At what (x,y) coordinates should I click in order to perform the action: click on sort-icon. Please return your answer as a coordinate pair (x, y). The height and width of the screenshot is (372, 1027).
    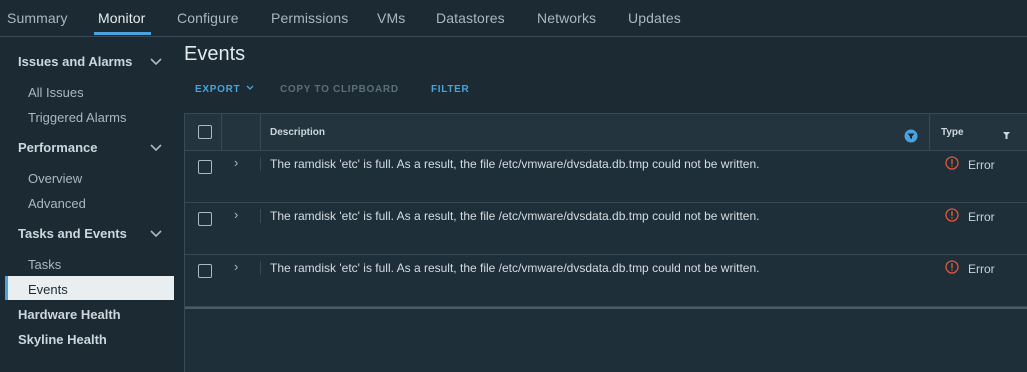
    Looking at the image, I should click on (1006, 135).